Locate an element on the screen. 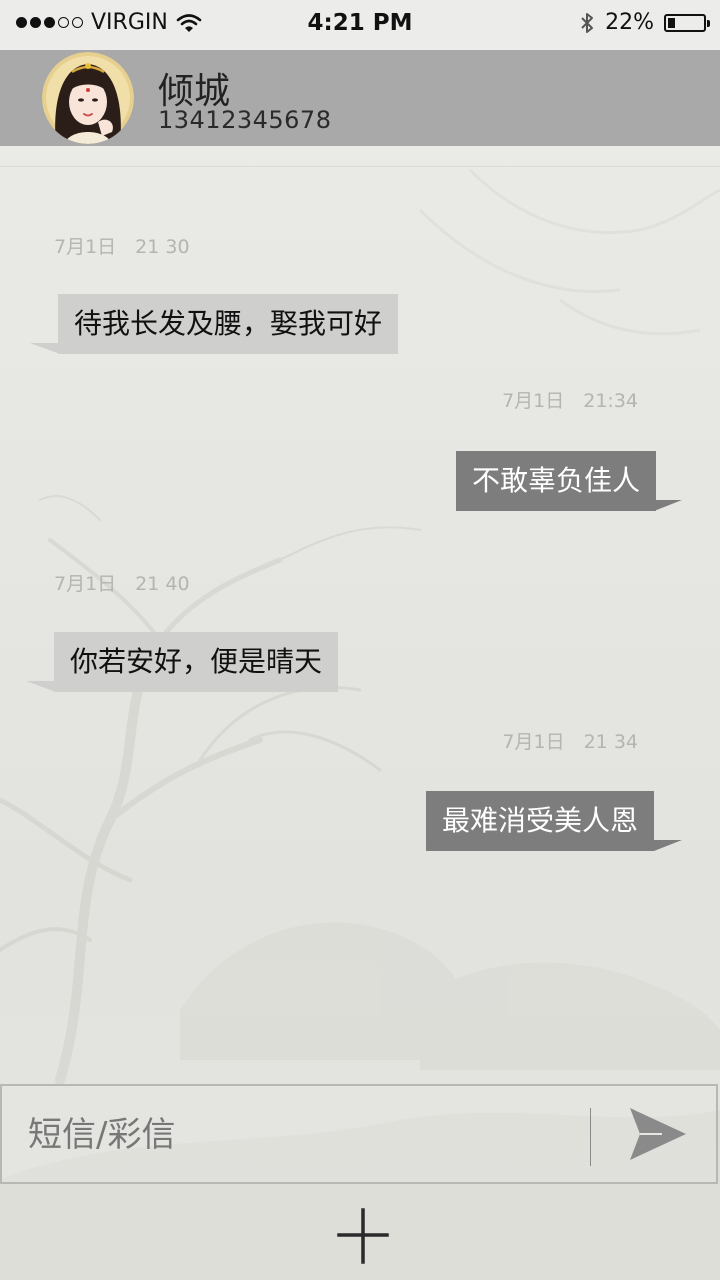 The image size is (720, 1280). status-right: 22% is located at coordinates (644, 22).